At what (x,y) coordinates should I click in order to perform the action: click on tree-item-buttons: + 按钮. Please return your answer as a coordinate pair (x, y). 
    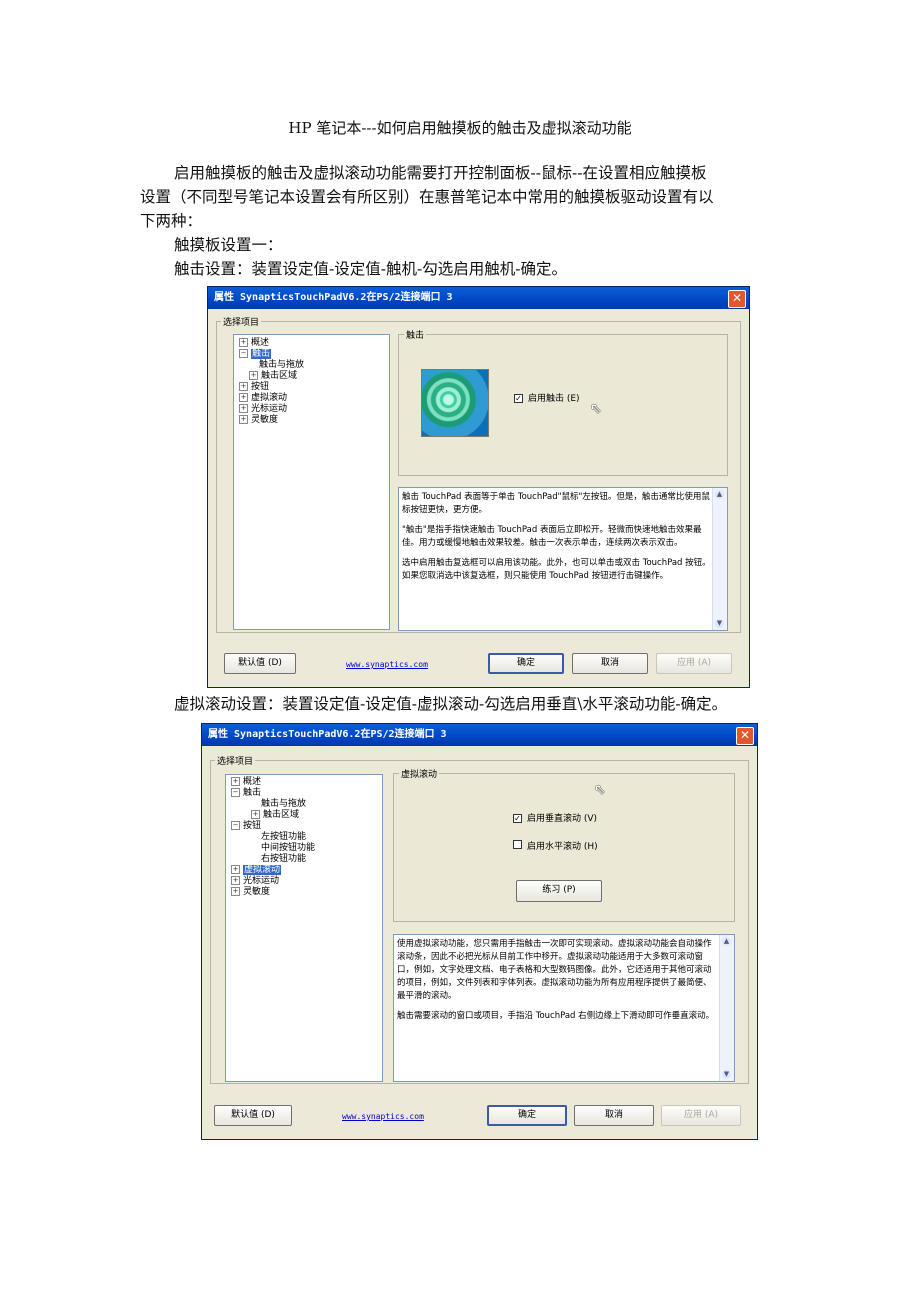
    Looking at the image, I should click on (254, 387).